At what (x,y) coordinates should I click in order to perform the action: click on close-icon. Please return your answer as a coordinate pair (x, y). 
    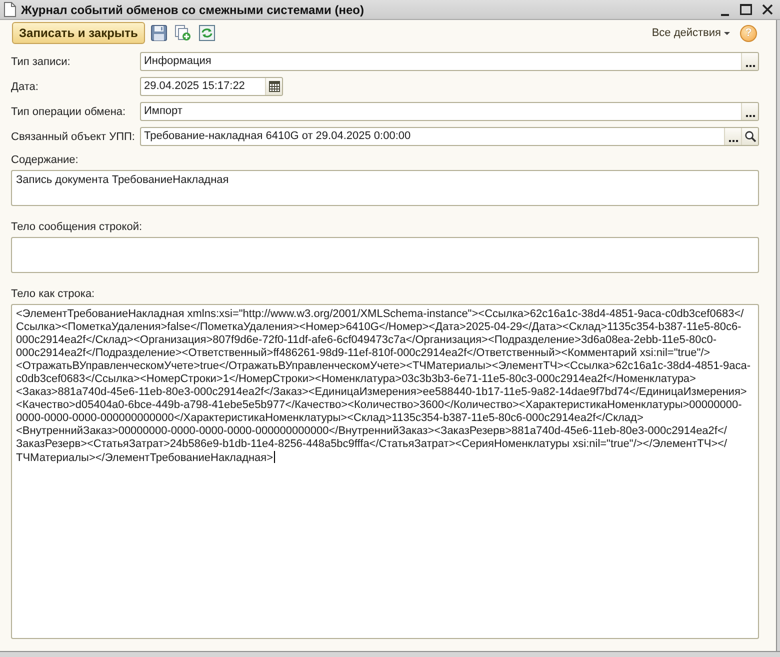
    Looking at the image, I should click on (767, 9).